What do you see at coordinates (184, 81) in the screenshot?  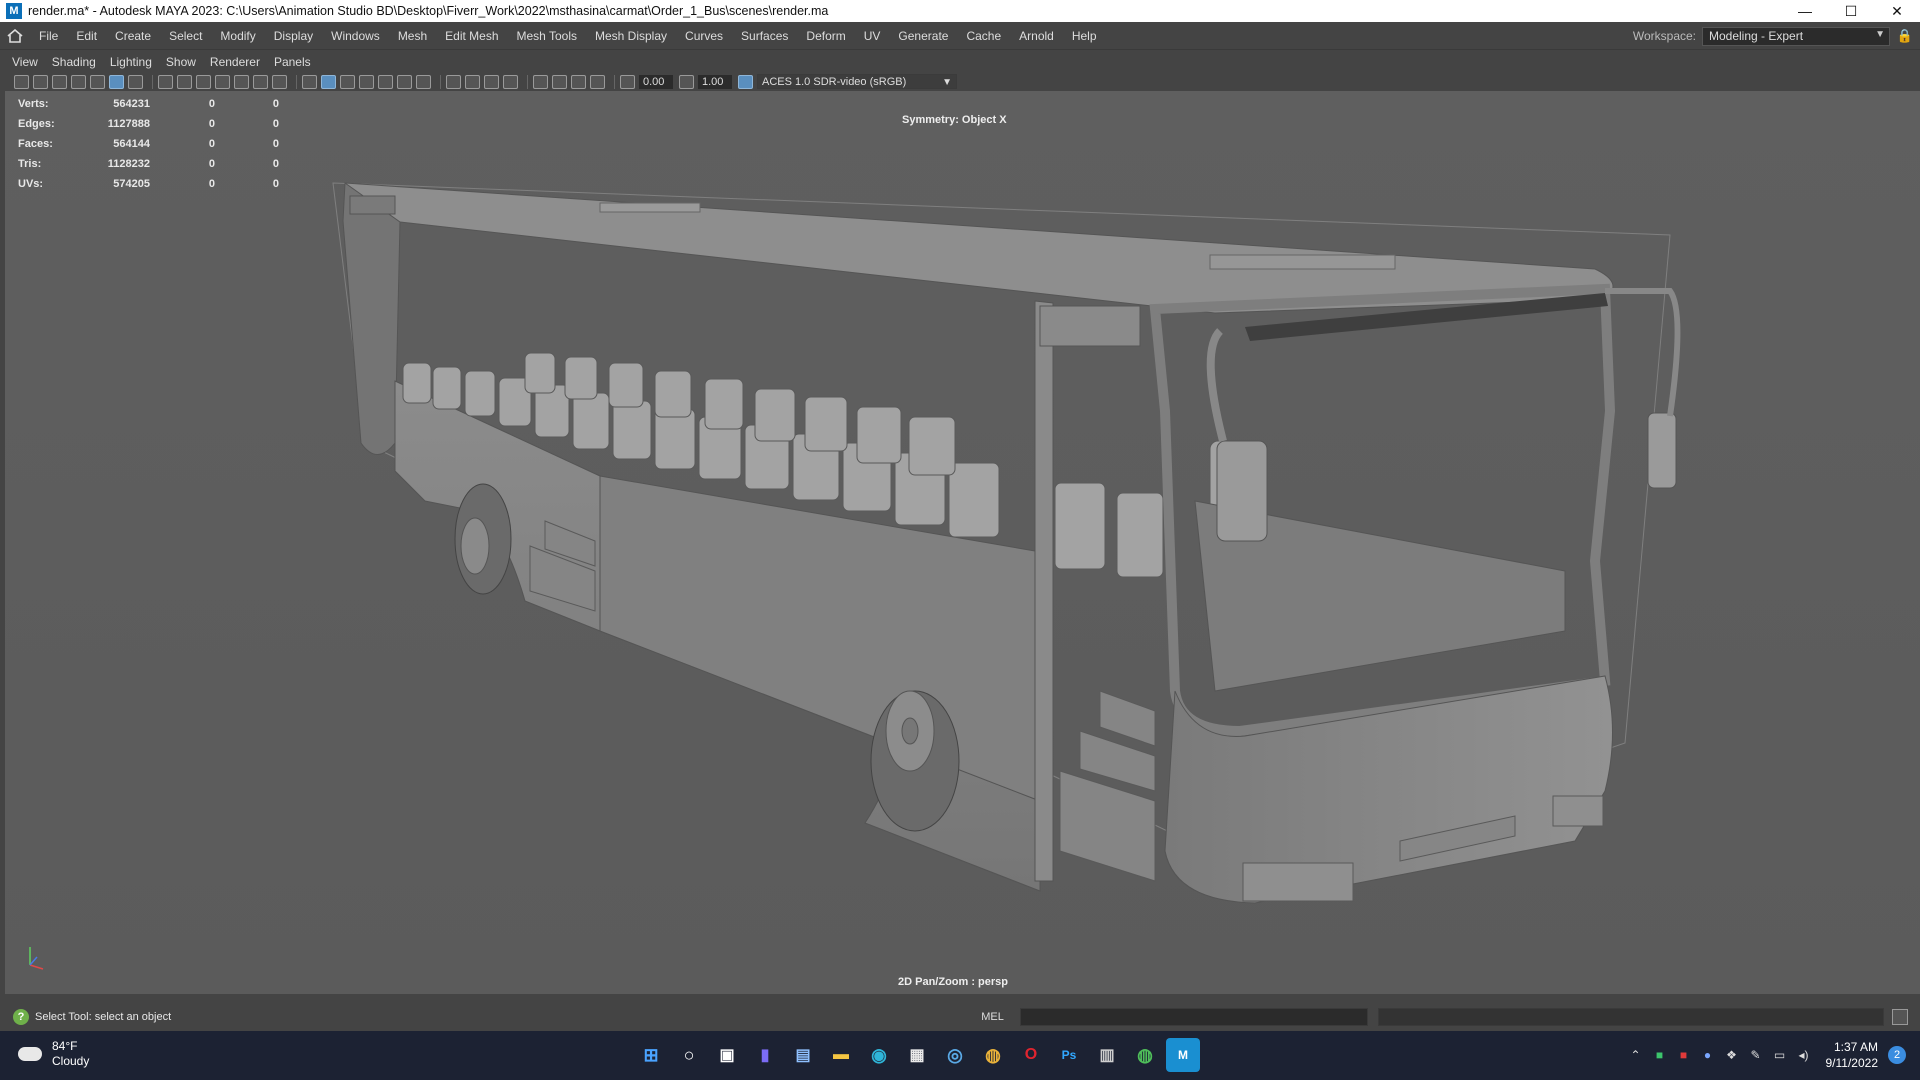 I see `film-gate-icon` at bounding box center [184, 81].